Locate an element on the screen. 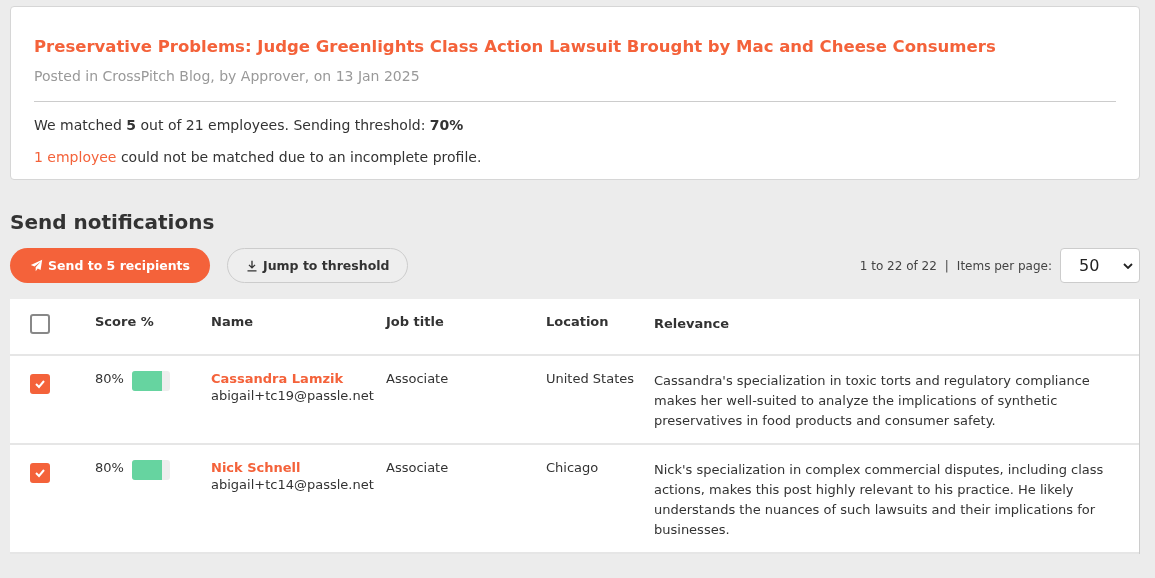 The width and height of the screenshot is (1155, 578). location: Chicago is located at coordinates (572, 467).